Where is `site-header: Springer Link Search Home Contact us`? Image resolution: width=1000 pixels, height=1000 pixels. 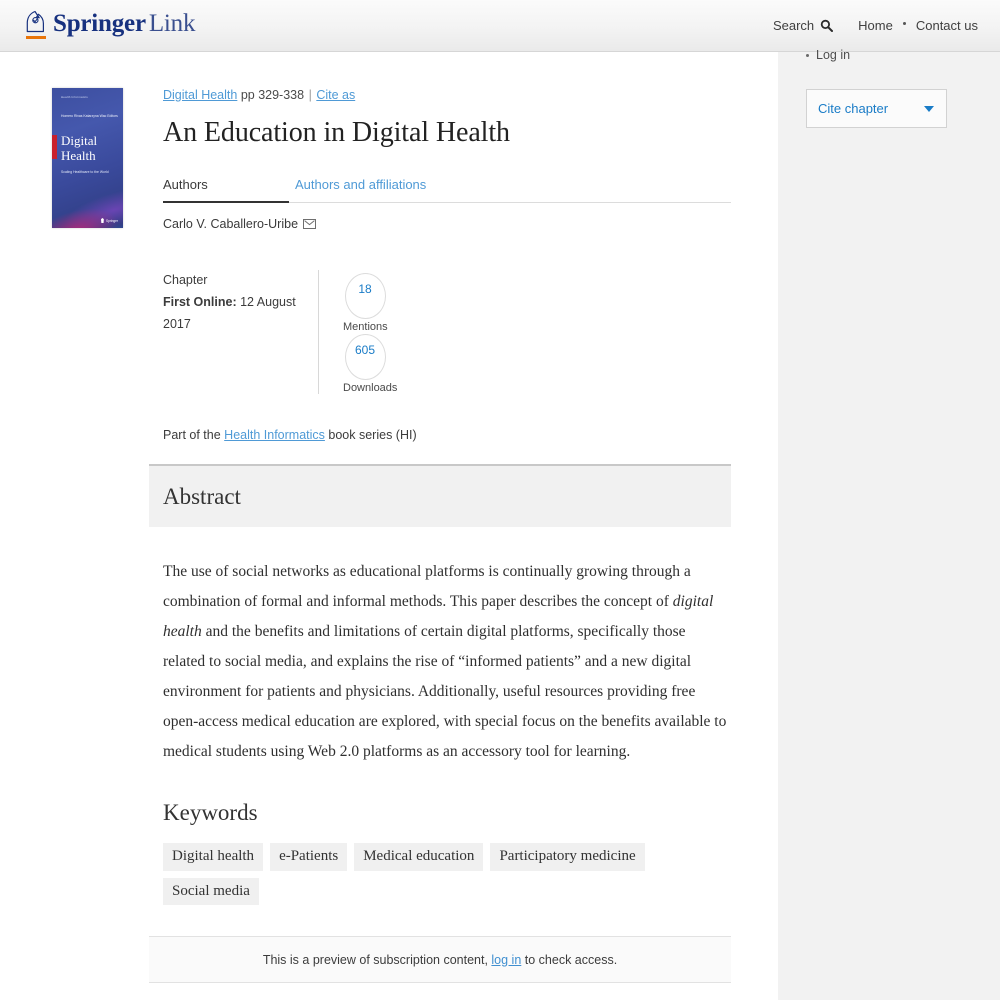
site-header: Springer Link Search Home Contact us is located at coordinates (500, 26).